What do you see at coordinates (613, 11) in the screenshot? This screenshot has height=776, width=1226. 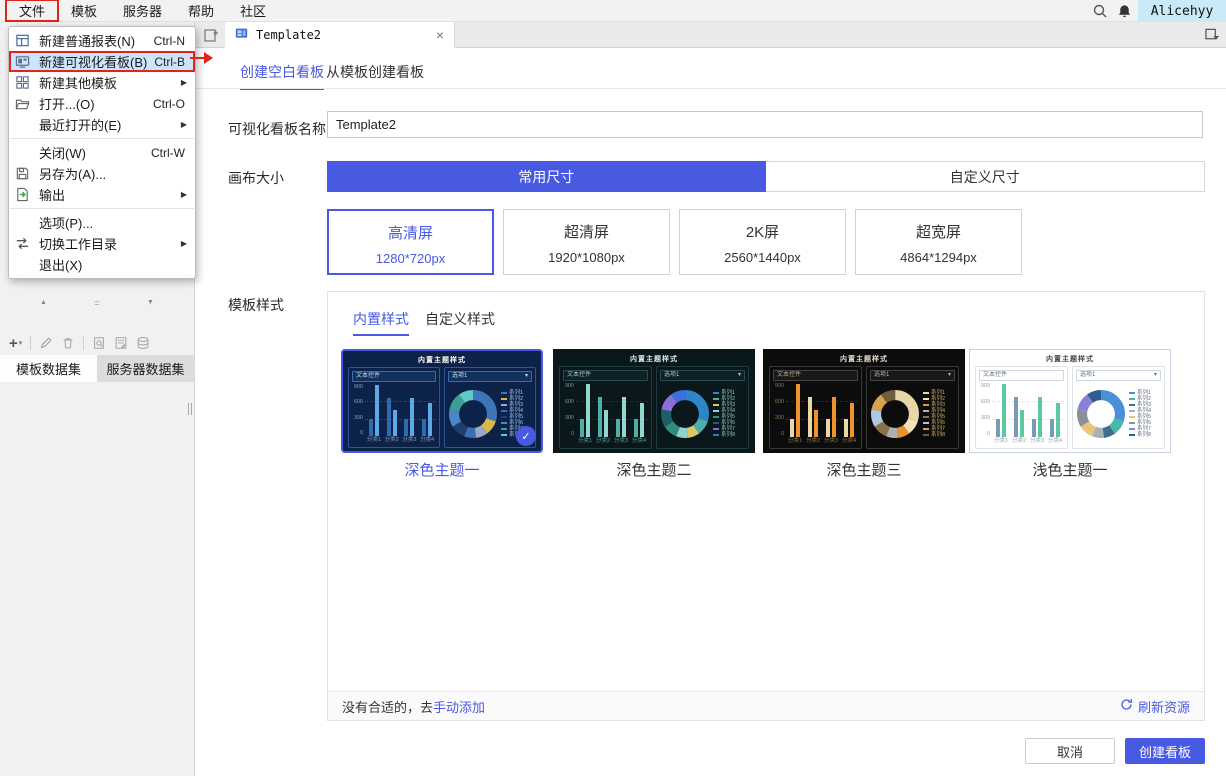 I see `menubar: 文件 模板 服务器 帮助 社区 Alicehyy` at bounding box center [613, 11].